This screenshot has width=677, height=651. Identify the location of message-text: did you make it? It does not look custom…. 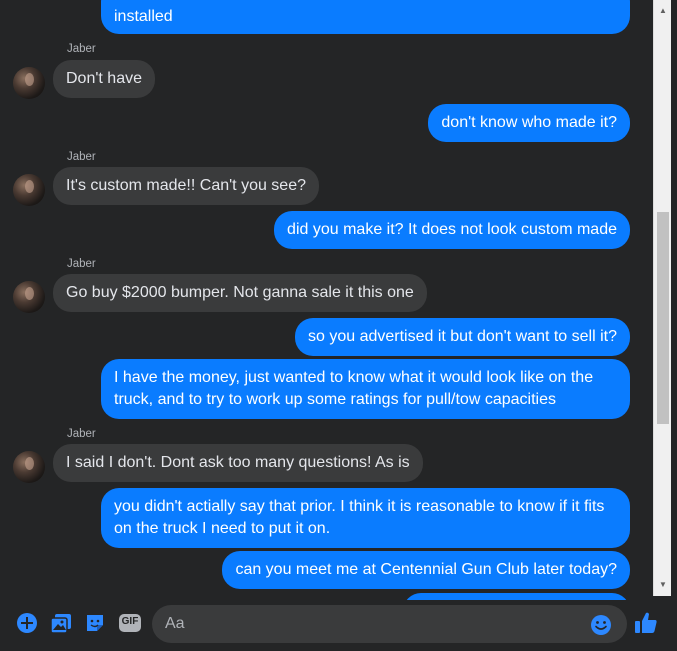
(452, 229).